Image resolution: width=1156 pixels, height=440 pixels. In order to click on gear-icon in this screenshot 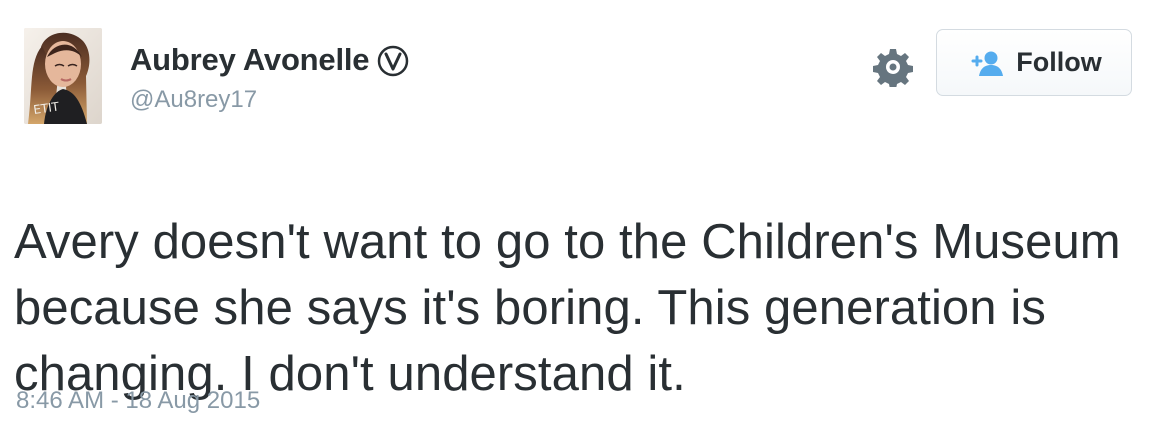, I will do `click(893, 68)`.